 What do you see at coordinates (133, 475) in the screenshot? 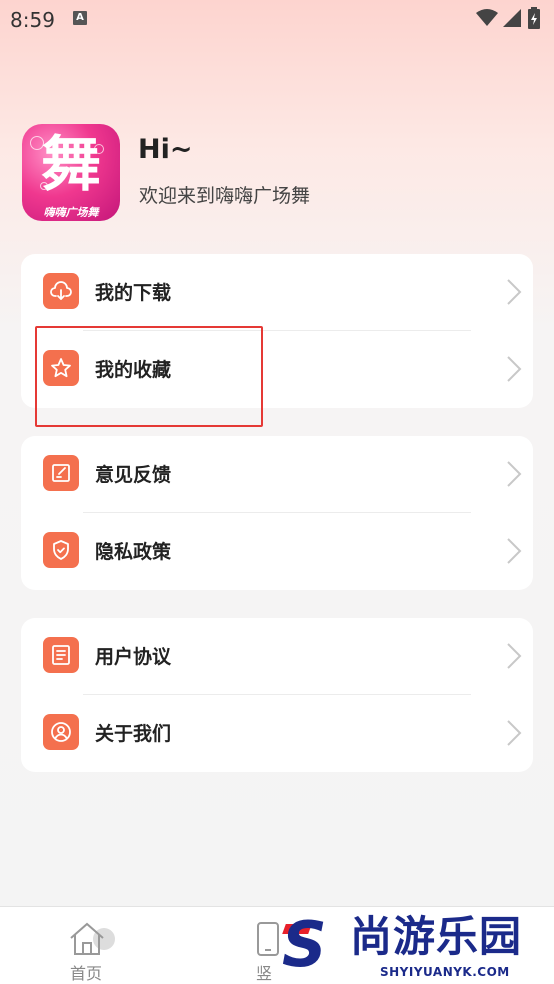
I see `menu-item-label: 意见反馈` at bounding box center [133, 475].